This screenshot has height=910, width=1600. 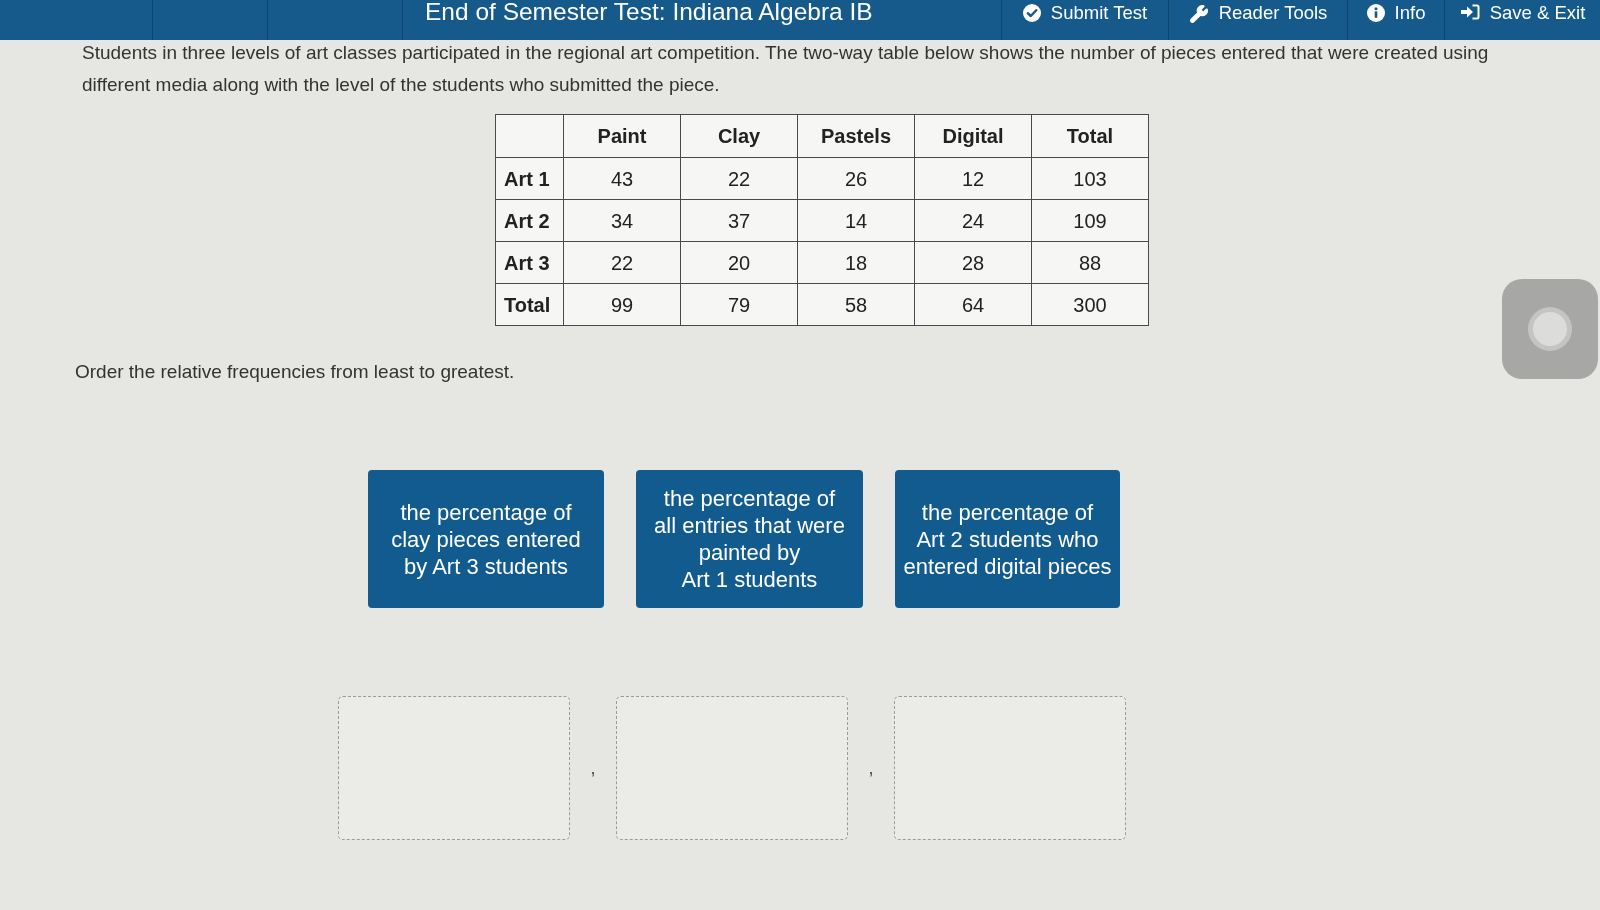 I want to click on table-cell: 20, so click(x=739, y=262).